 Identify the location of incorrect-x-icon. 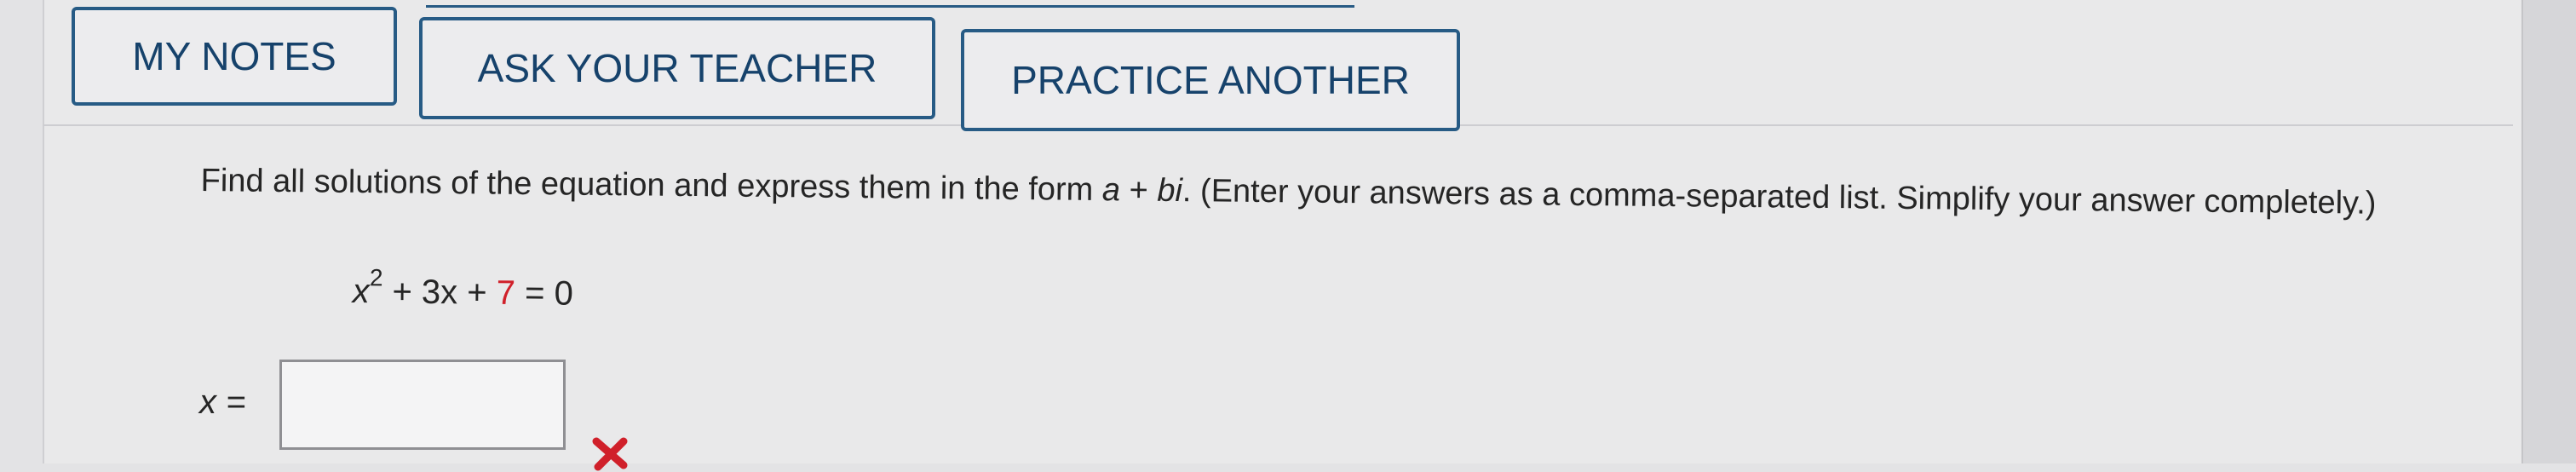
(610, 454).